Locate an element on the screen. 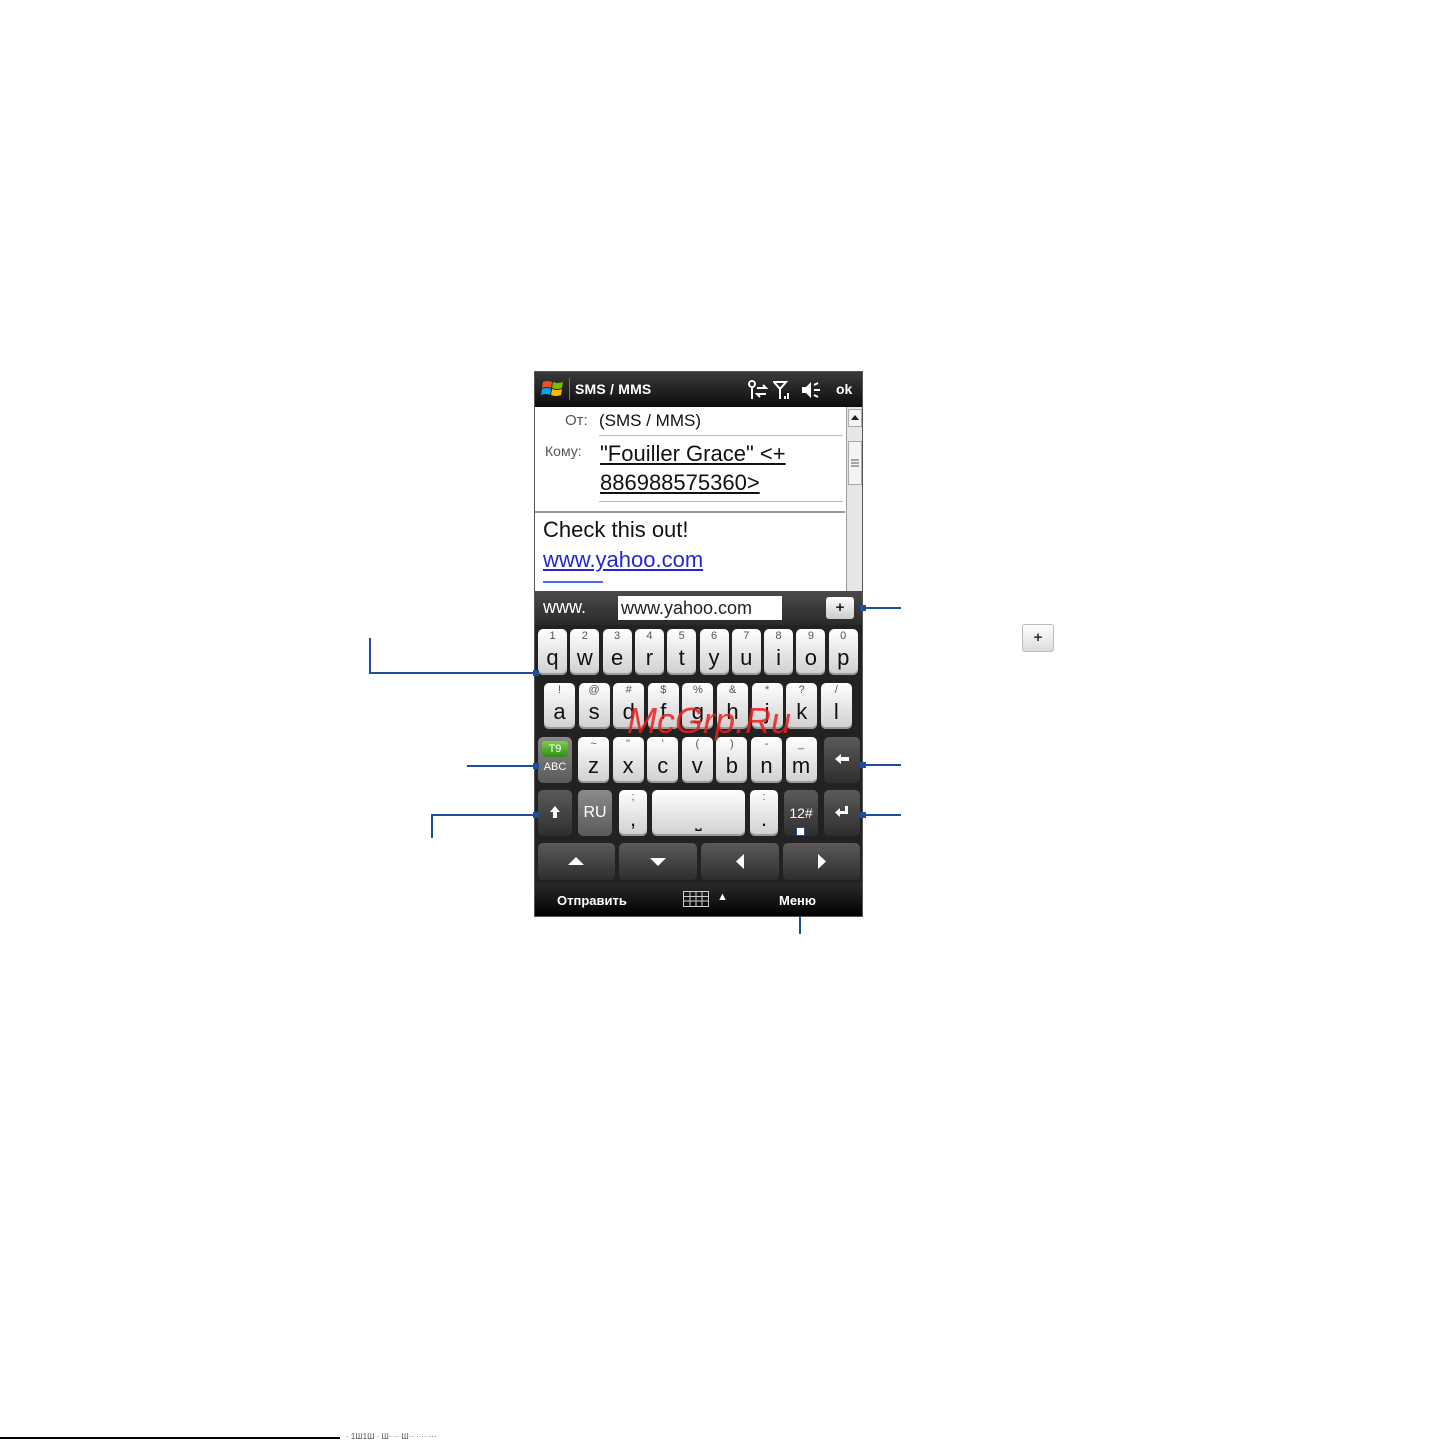  key-alt-label: 8 is located at coordinates (778, 636).